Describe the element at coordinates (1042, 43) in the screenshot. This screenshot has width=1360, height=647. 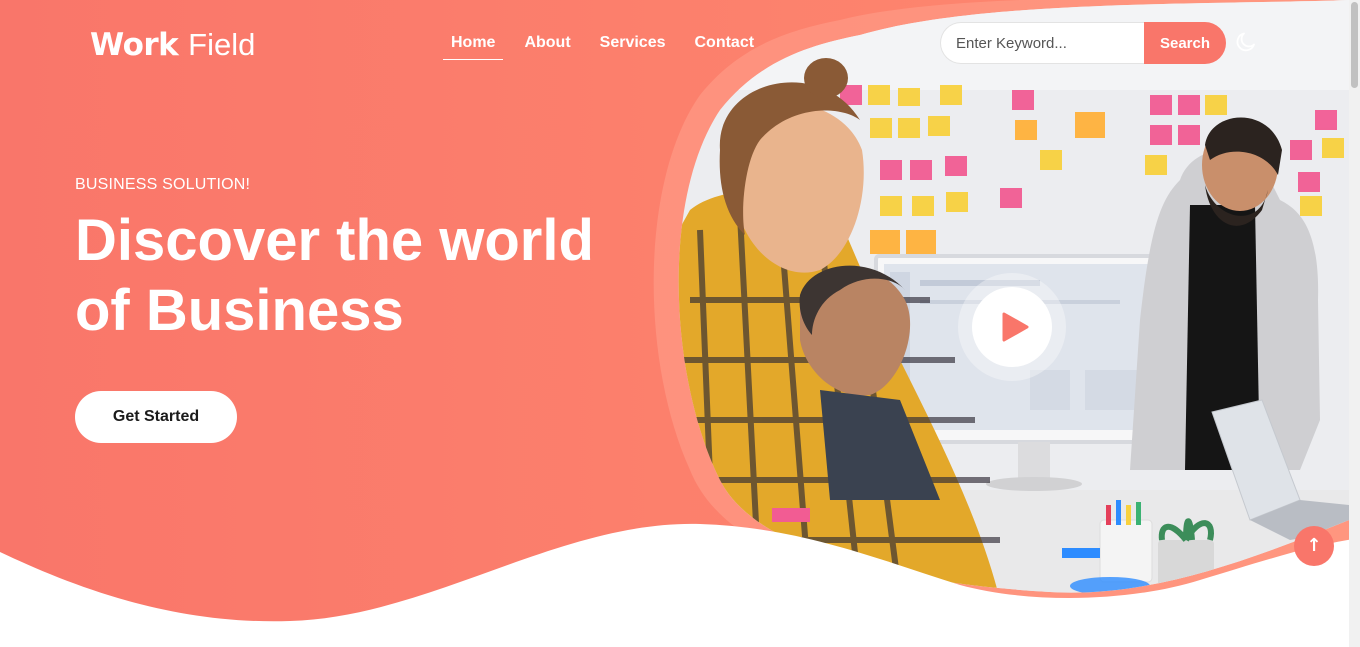
I see `search-input` at that location.